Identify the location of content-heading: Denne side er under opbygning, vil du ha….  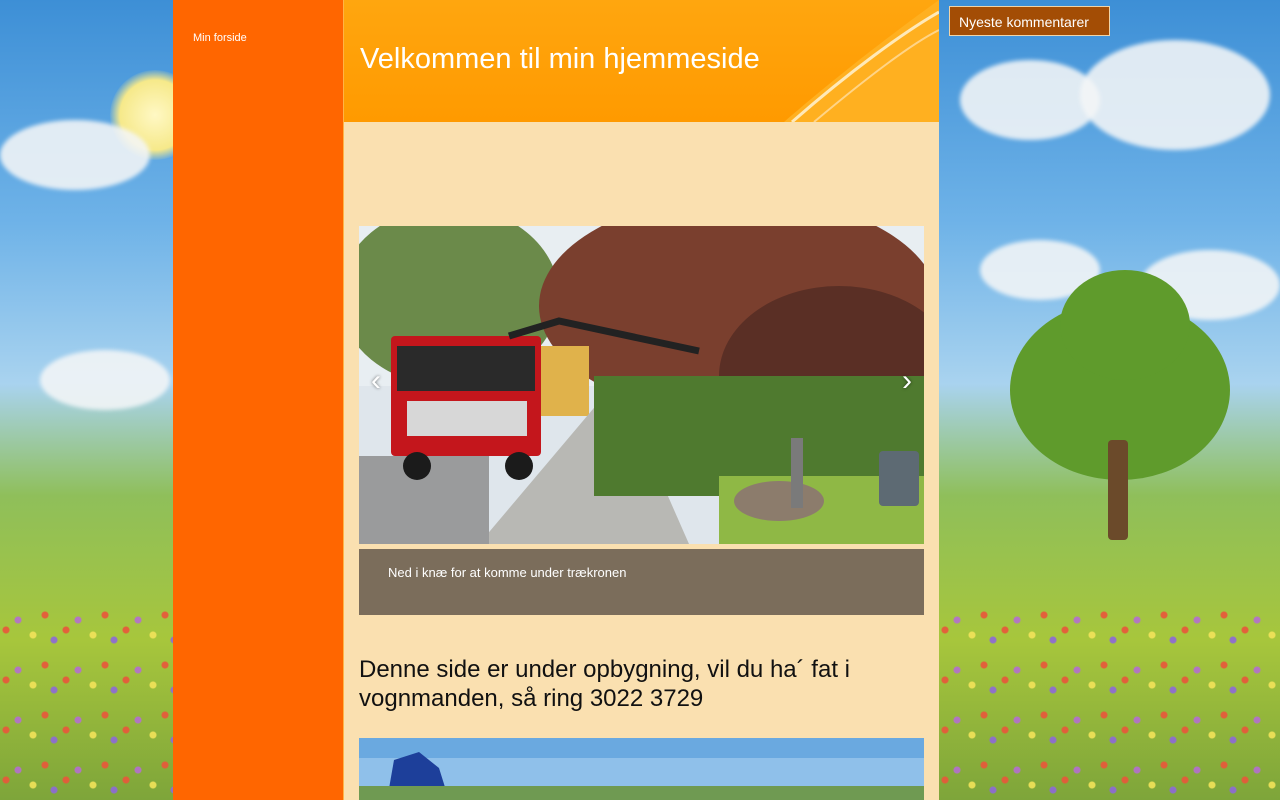
(604, 684).